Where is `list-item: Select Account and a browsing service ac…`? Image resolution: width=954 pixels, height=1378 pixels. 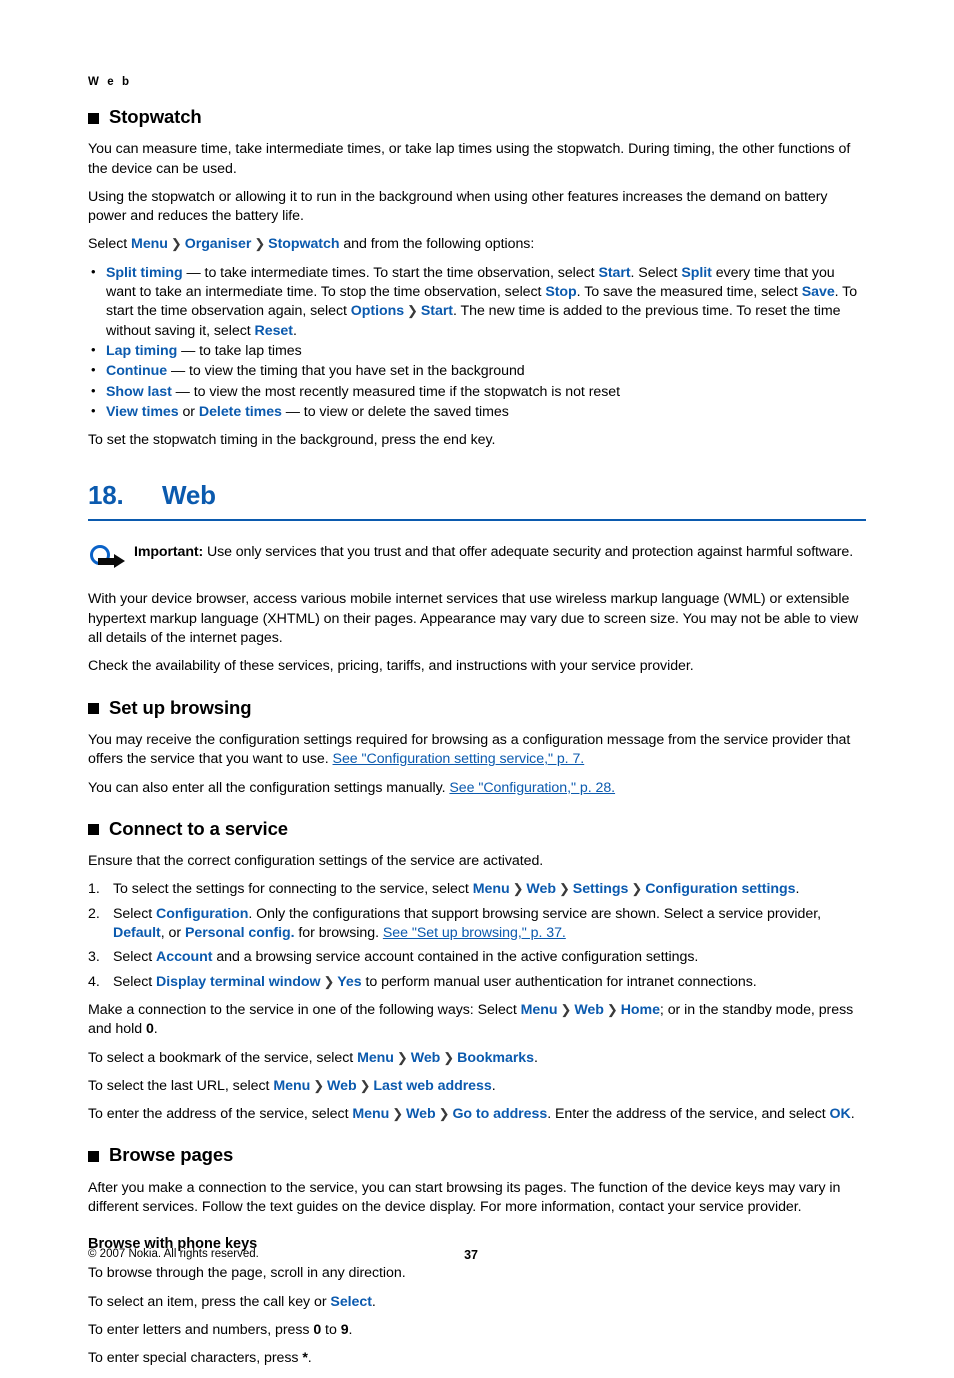 list-item: Select Account and a browsing service ac… is located at coordinates (477, 958).